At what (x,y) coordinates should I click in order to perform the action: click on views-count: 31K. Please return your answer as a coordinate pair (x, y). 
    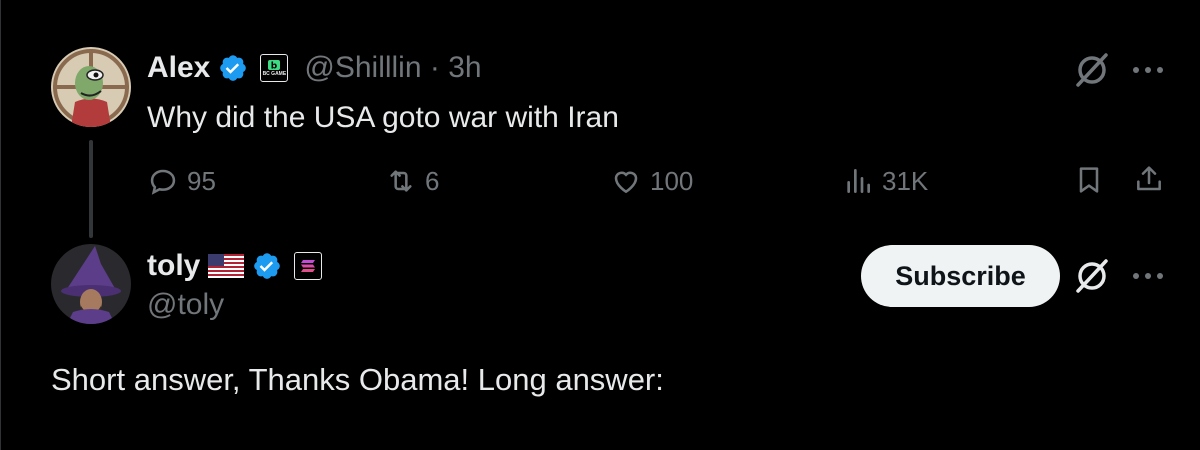
    Looking at the image, I should click on (905, 181).